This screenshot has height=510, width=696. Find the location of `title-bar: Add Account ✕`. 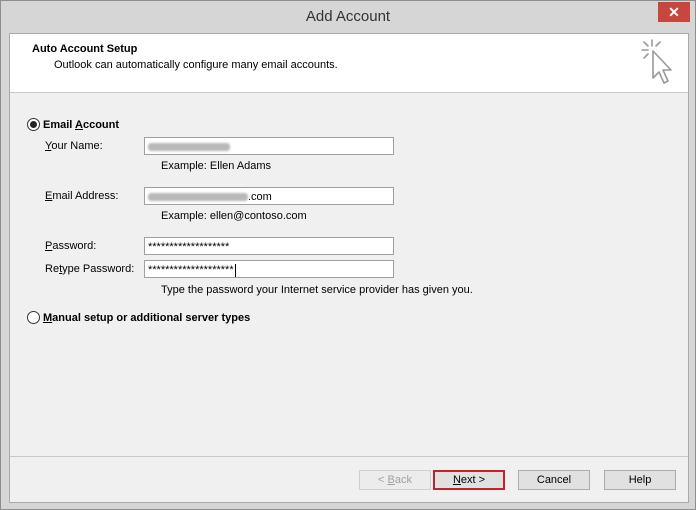

title-bar: Add Account ✕ is located at coordinates (348, 17).